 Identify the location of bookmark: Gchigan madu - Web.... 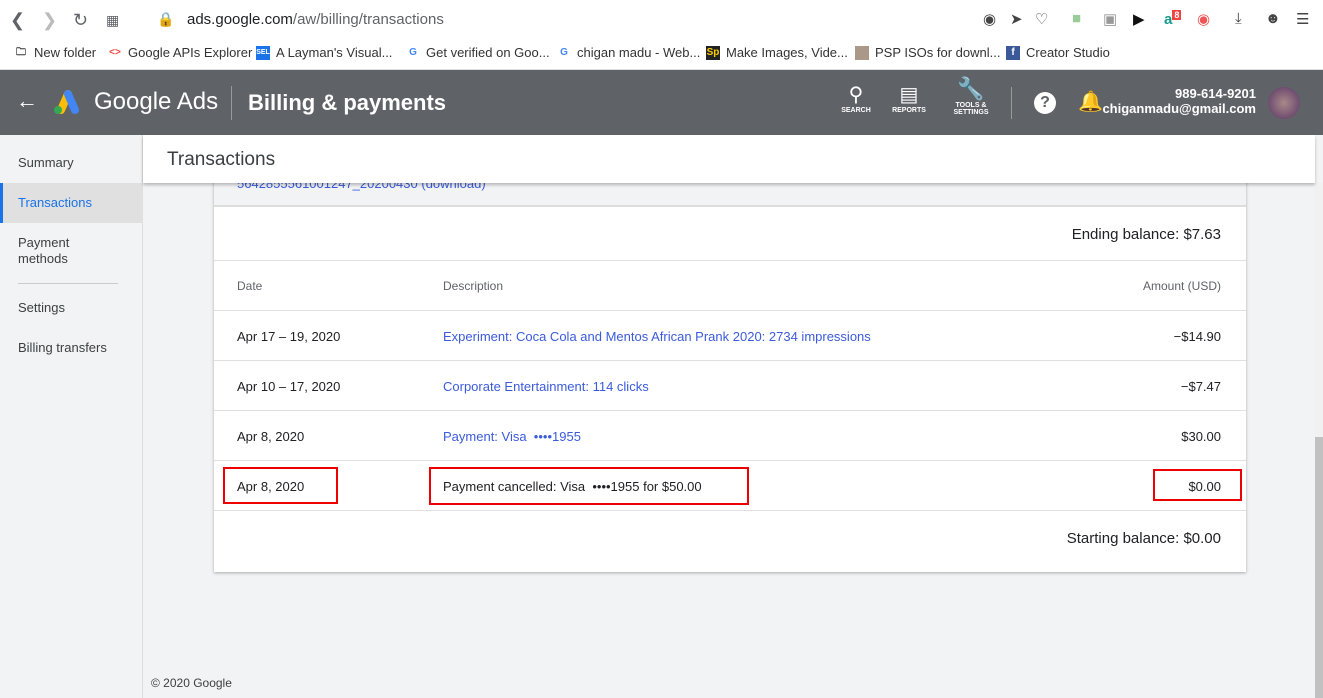
(628, 52).